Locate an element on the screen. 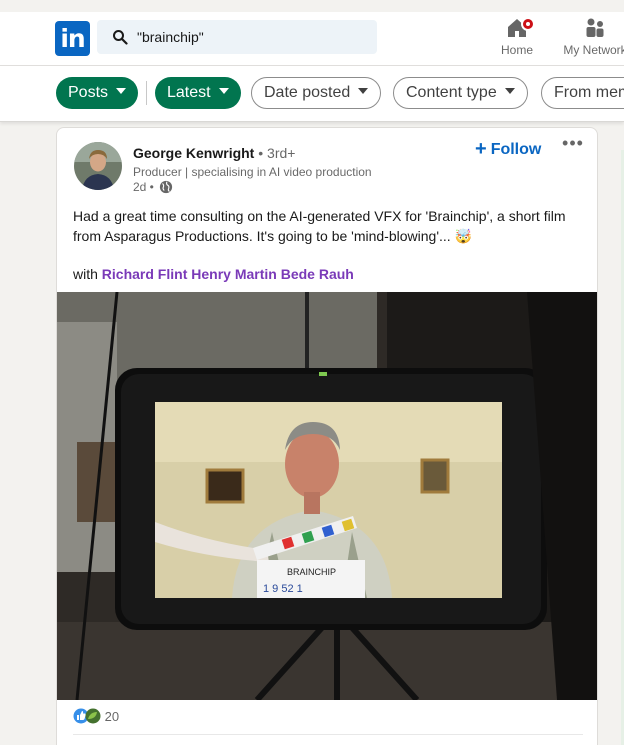  notification-badge is located at coordinates (528, 24).